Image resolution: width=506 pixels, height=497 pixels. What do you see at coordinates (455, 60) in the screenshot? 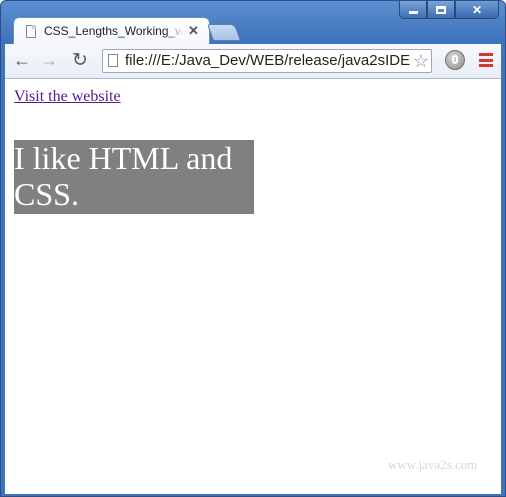
I see `extension-icon` at bounding box center [455, 60].